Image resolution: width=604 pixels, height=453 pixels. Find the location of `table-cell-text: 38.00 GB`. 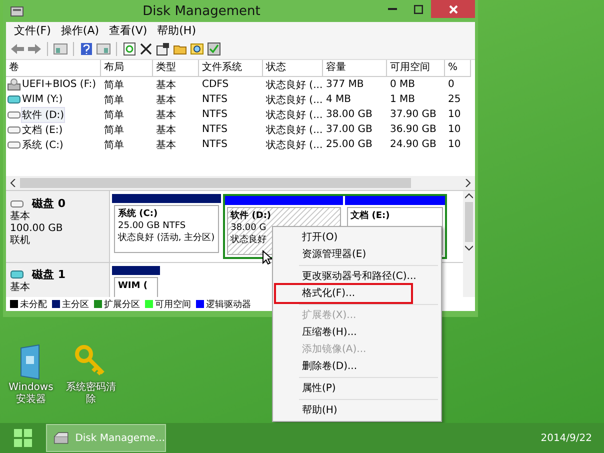

table-cell-text: 38.00 GB is located at coordinates (349, 114).